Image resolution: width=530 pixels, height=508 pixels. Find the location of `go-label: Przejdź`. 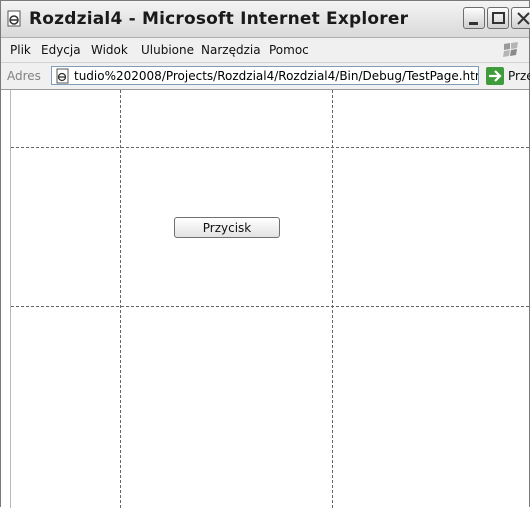

go-label: Przejdź is located at coordinates (519, 76).